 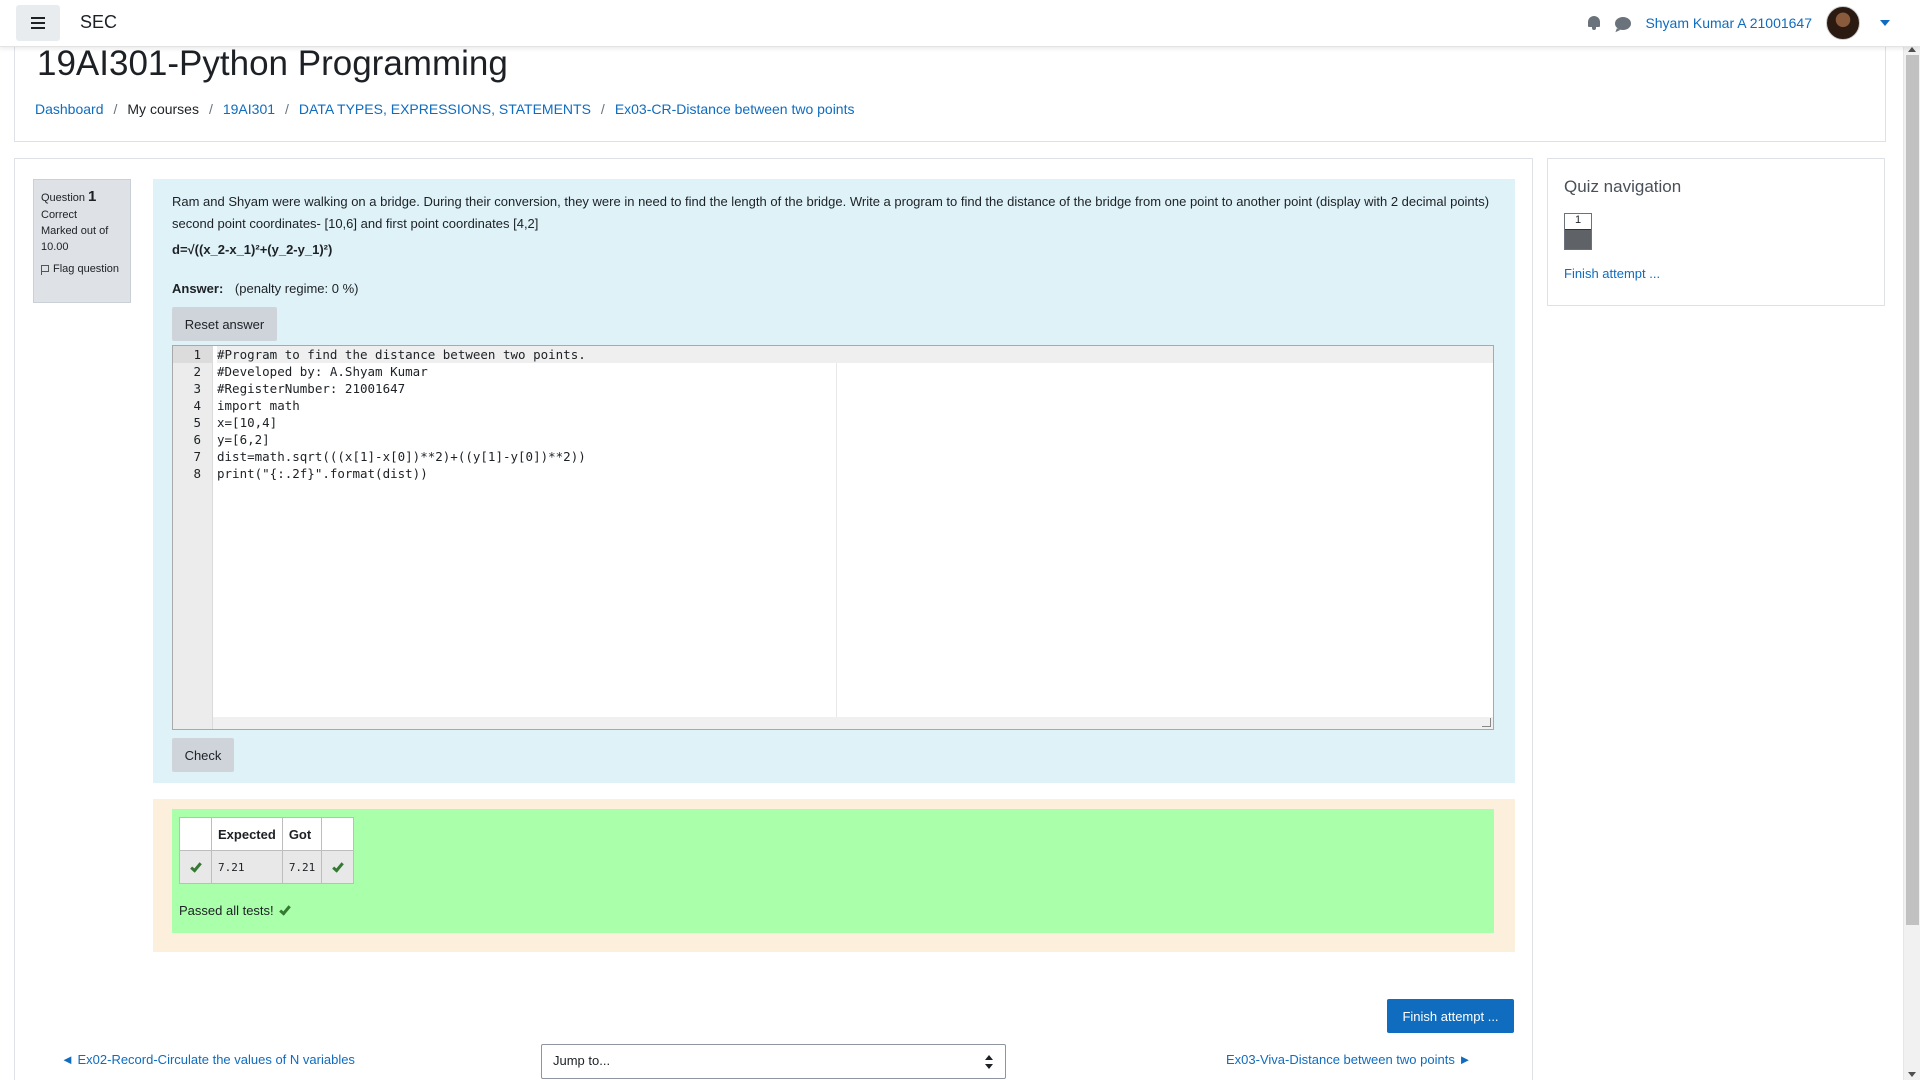 I want to click on answered-indicator, so click(x=1578, y=239).